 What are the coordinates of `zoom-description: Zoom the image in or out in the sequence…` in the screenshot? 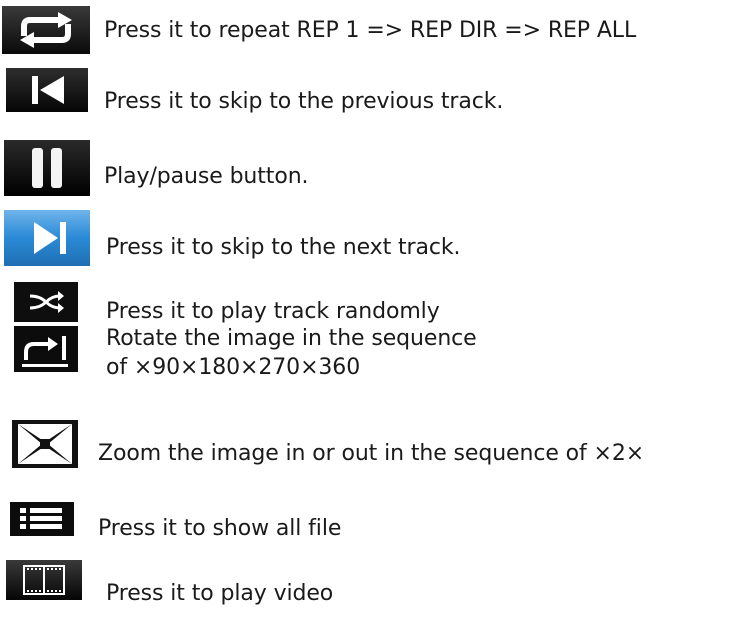 It's located at (371, 453).